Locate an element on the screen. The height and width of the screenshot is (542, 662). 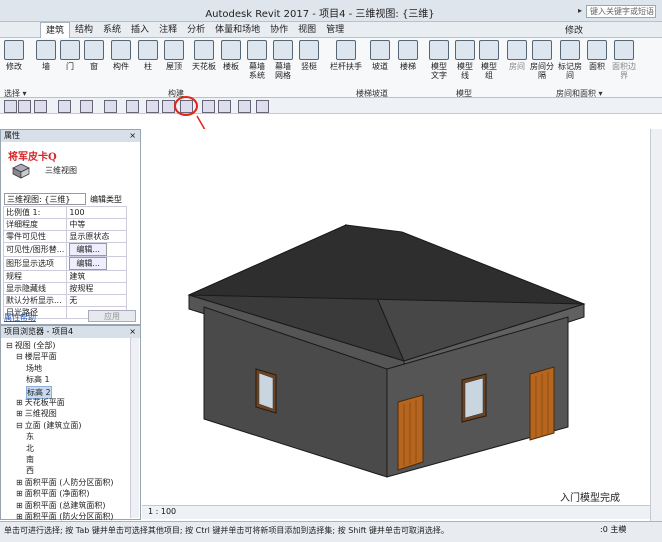
tab-architecture: 建筑 is located at coordinates (55, 30).